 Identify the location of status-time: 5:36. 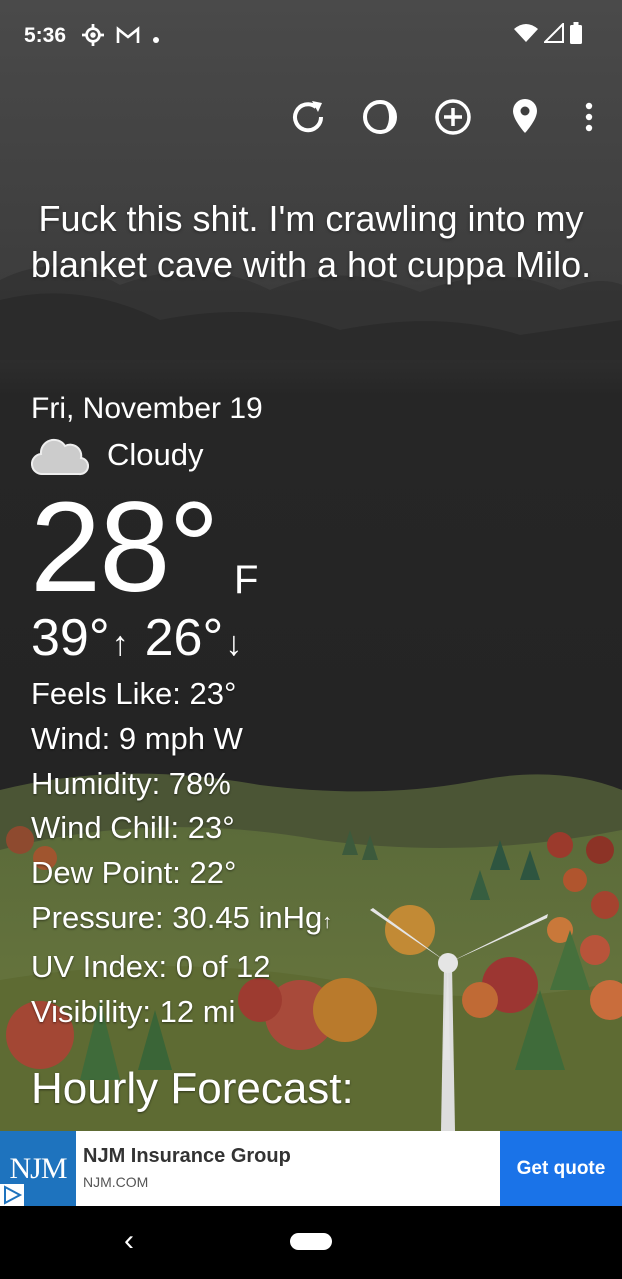
(45, 35).